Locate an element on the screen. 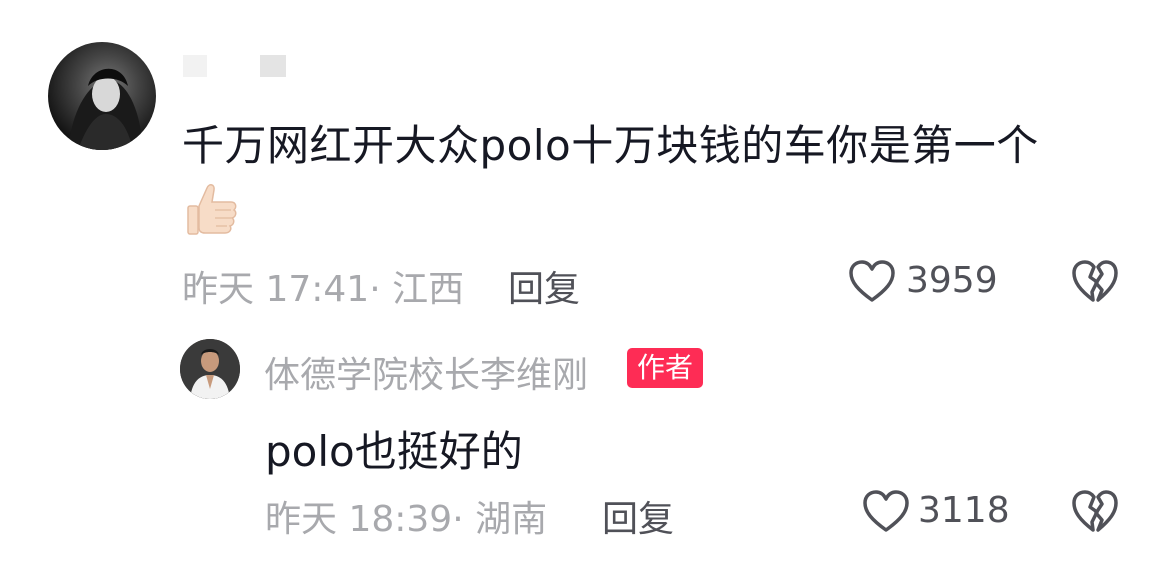 The height and width of the screenshot is (565, 1170). comment-timestamp-location: 昨天 17:41· 江西 is located at coordinates (323, 289).